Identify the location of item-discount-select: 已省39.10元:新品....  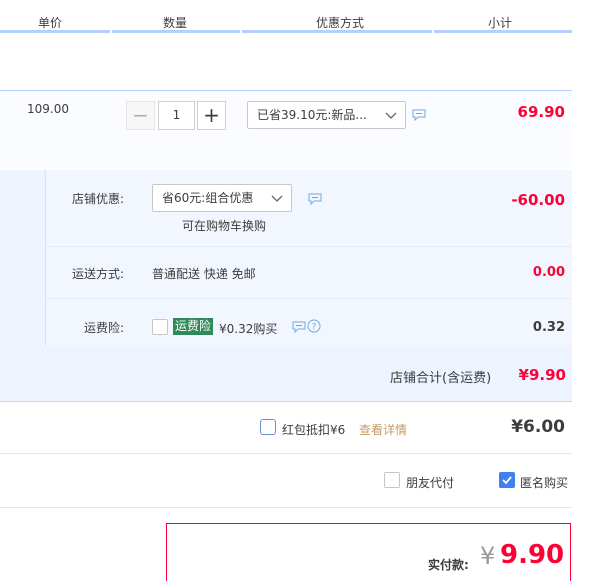
(326, 115).